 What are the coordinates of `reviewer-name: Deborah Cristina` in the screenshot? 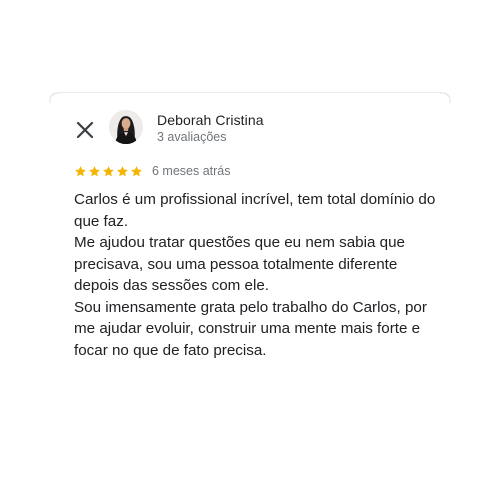 It's located at (210, 120).